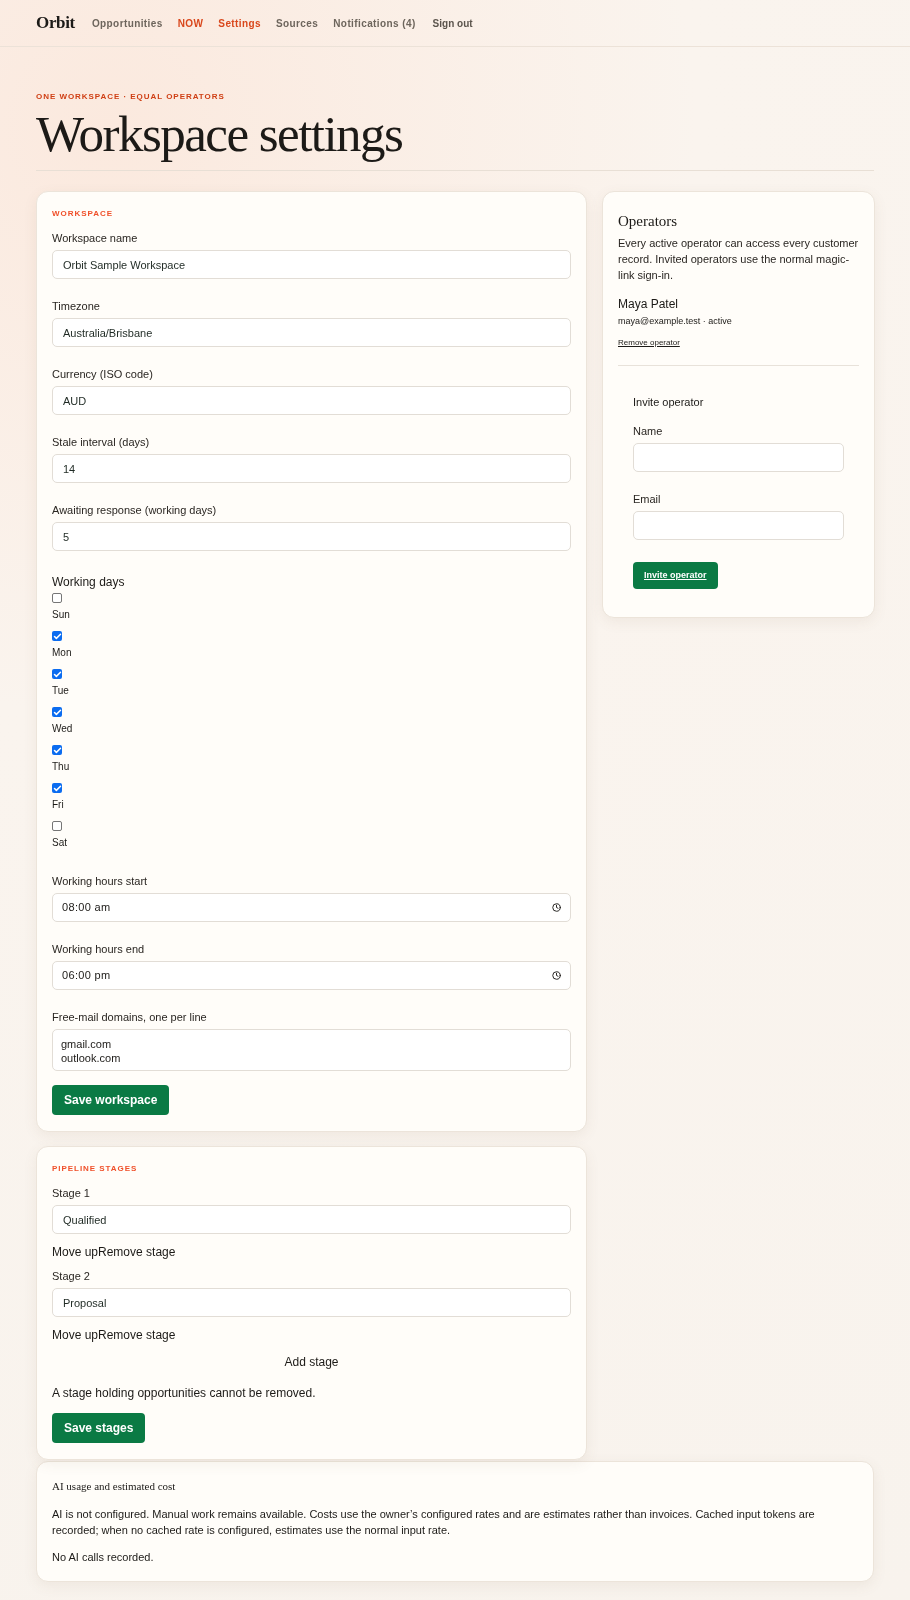  I want to click on stages-note: A stage holding opportunities cannot be removed., so click(184, 1393).